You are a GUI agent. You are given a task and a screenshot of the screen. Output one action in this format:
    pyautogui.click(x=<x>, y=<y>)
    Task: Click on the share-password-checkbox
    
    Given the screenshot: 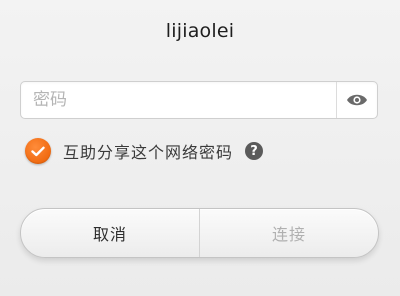 What is the action you would take?
    pyautogui.click(x=38, y=151)
    